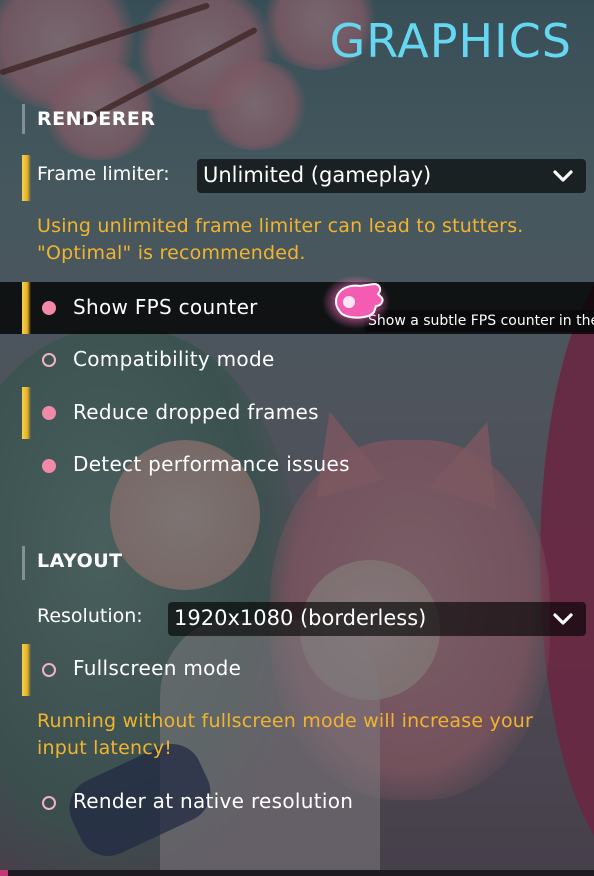  I want to click on resolution-value: 1920x1080 (borderless), so click(300, 618).